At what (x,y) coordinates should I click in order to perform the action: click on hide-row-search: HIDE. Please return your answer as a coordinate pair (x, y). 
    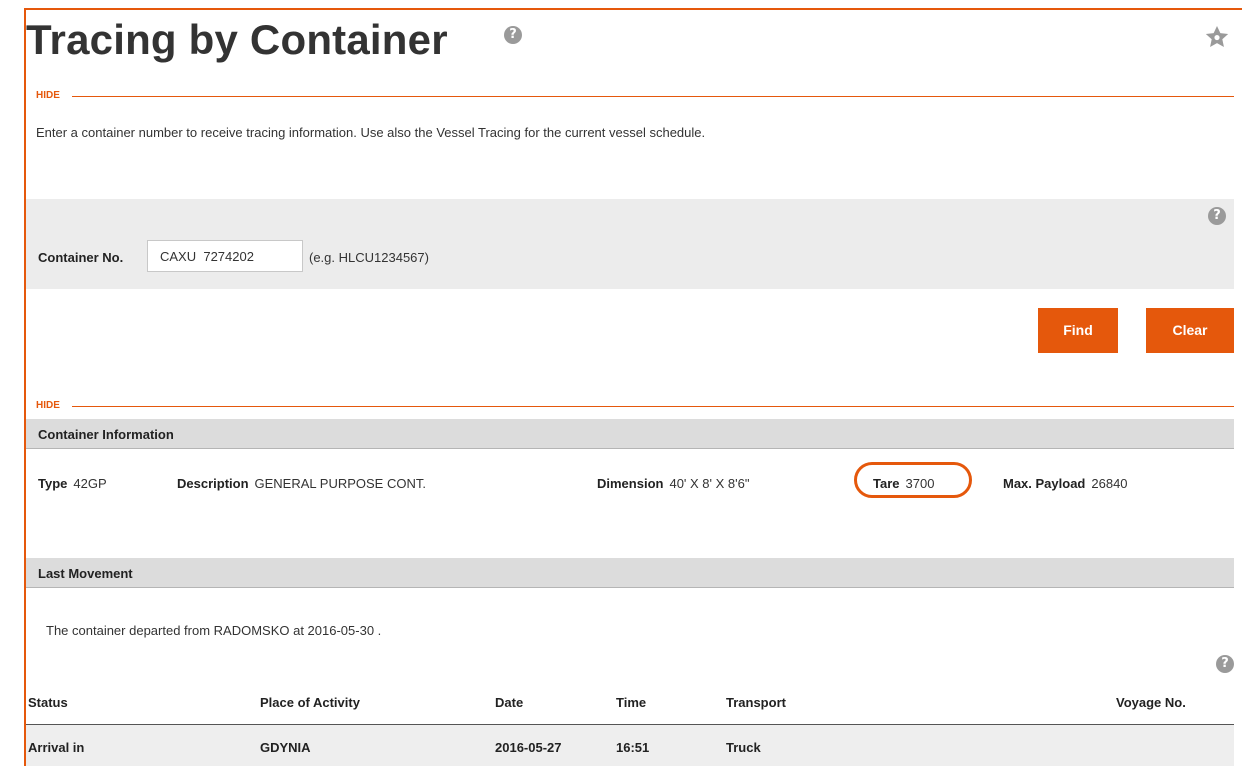
    Looking at the image, I should click on (635, 97).